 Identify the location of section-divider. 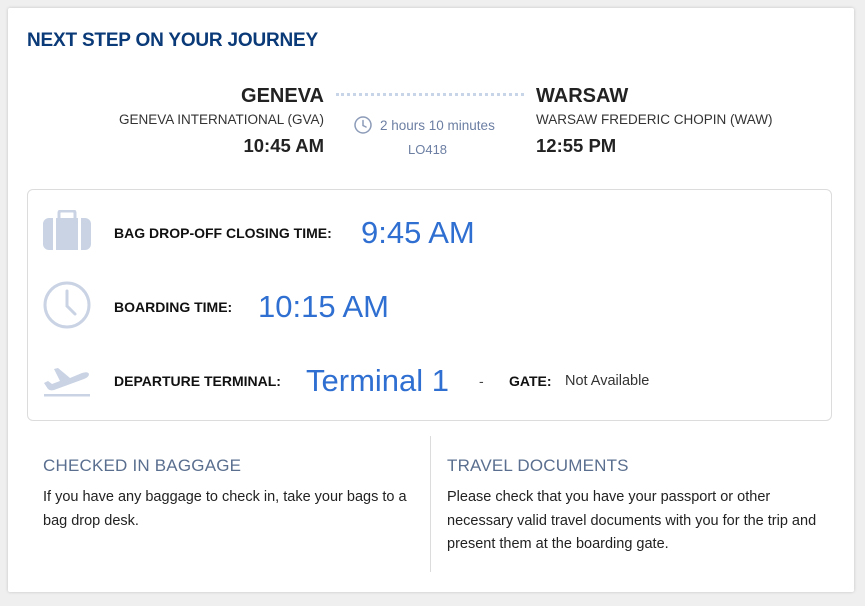
(430, 504).